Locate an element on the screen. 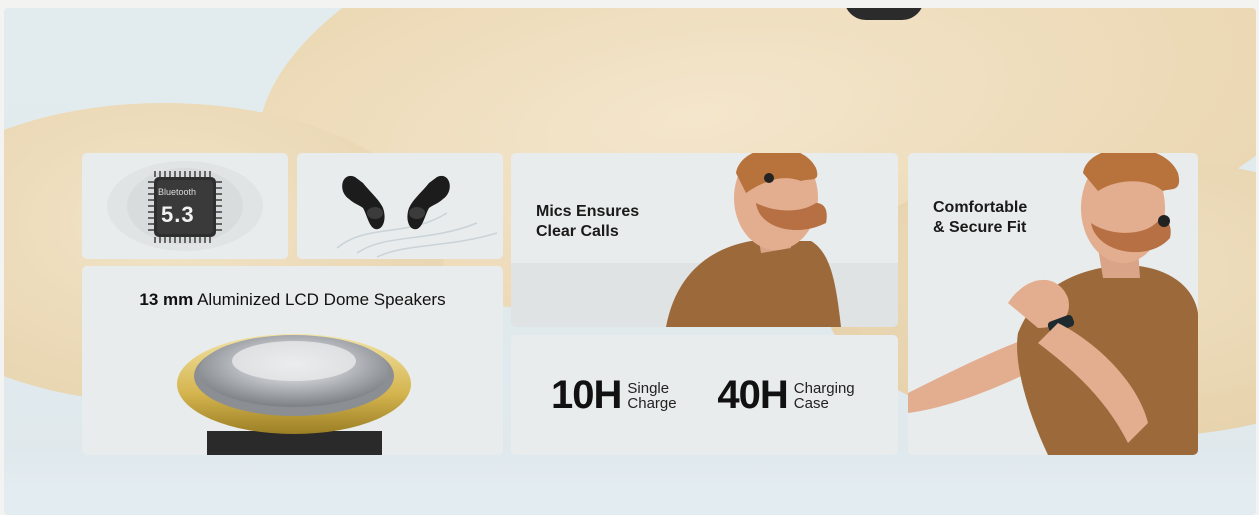 Image resolution: width=1259 pixels, height=515 pixels. earbuds-card is located at coordinates (400, 206).